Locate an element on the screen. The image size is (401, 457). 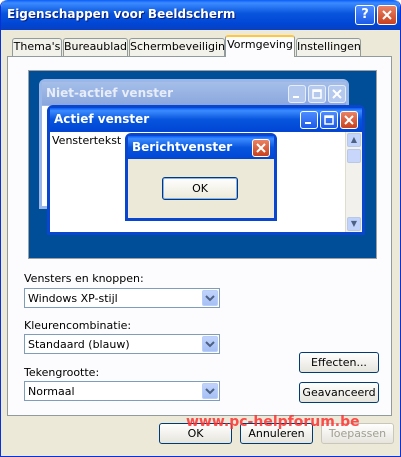
inactive-maximize-icon is located at coordinates (317, 94).